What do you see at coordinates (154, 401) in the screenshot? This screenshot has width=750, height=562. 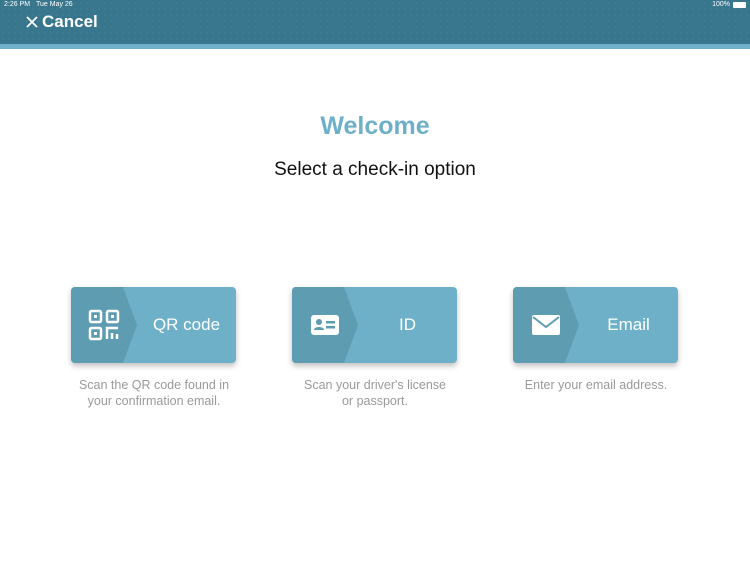 I see `description-line: your confirmation email.` at bounding box center [154, 401].